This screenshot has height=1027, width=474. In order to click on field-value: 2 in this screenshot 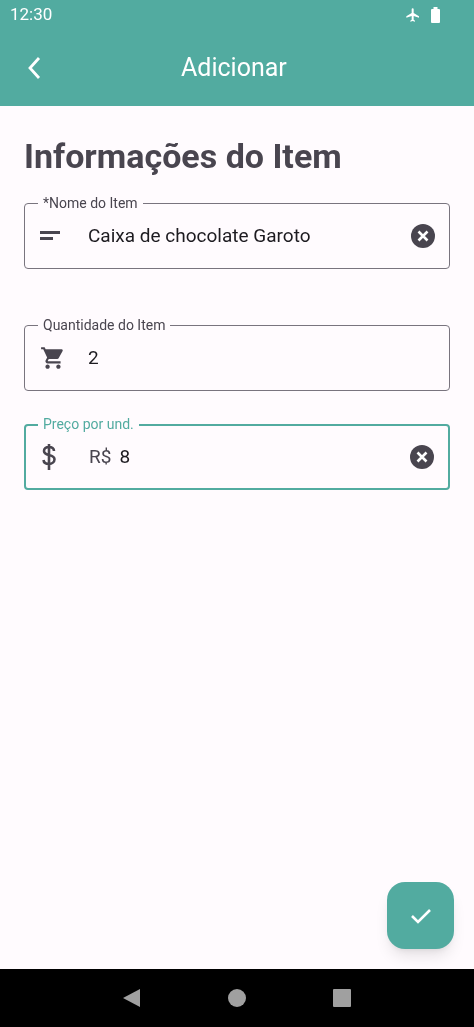, I will do `click(94, 357)`.